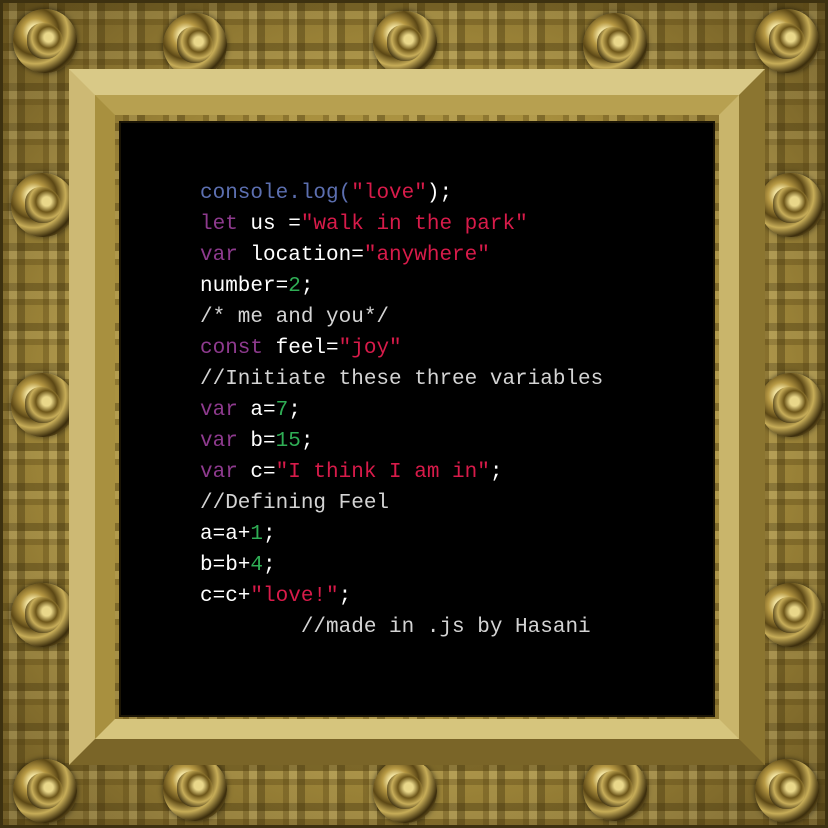 The width and height of the screenshot is (828, 828). I want to click on code-token: b=b+, so click(225, 565).